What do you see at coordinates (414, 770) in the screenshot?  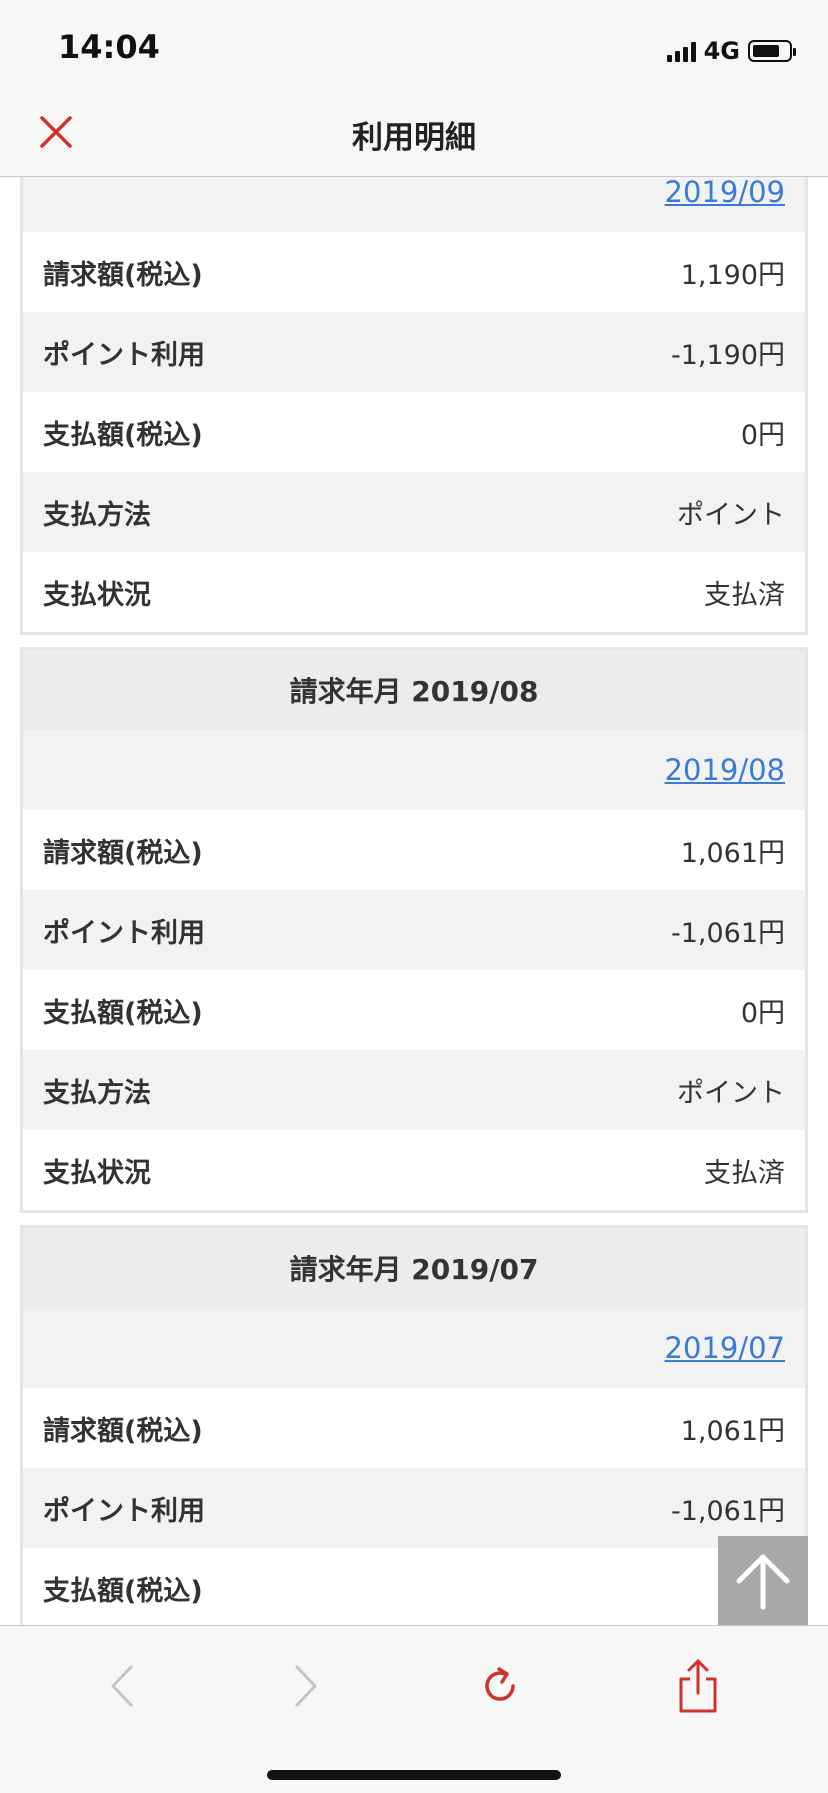 I see `statement-link-row: 2019/08` at bounding box center [414, 770].